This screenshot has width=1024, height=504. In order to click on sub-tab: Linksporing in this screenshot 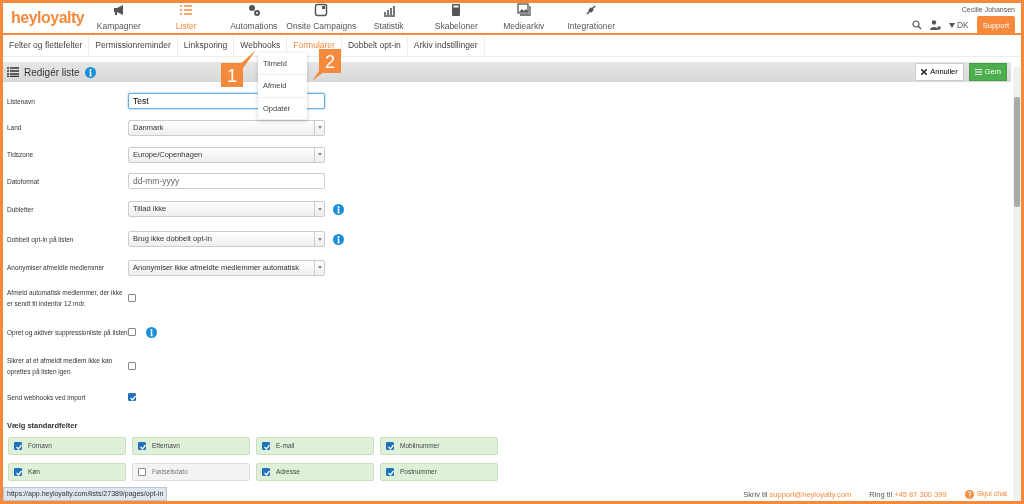, I will do `click(206, 45)`.